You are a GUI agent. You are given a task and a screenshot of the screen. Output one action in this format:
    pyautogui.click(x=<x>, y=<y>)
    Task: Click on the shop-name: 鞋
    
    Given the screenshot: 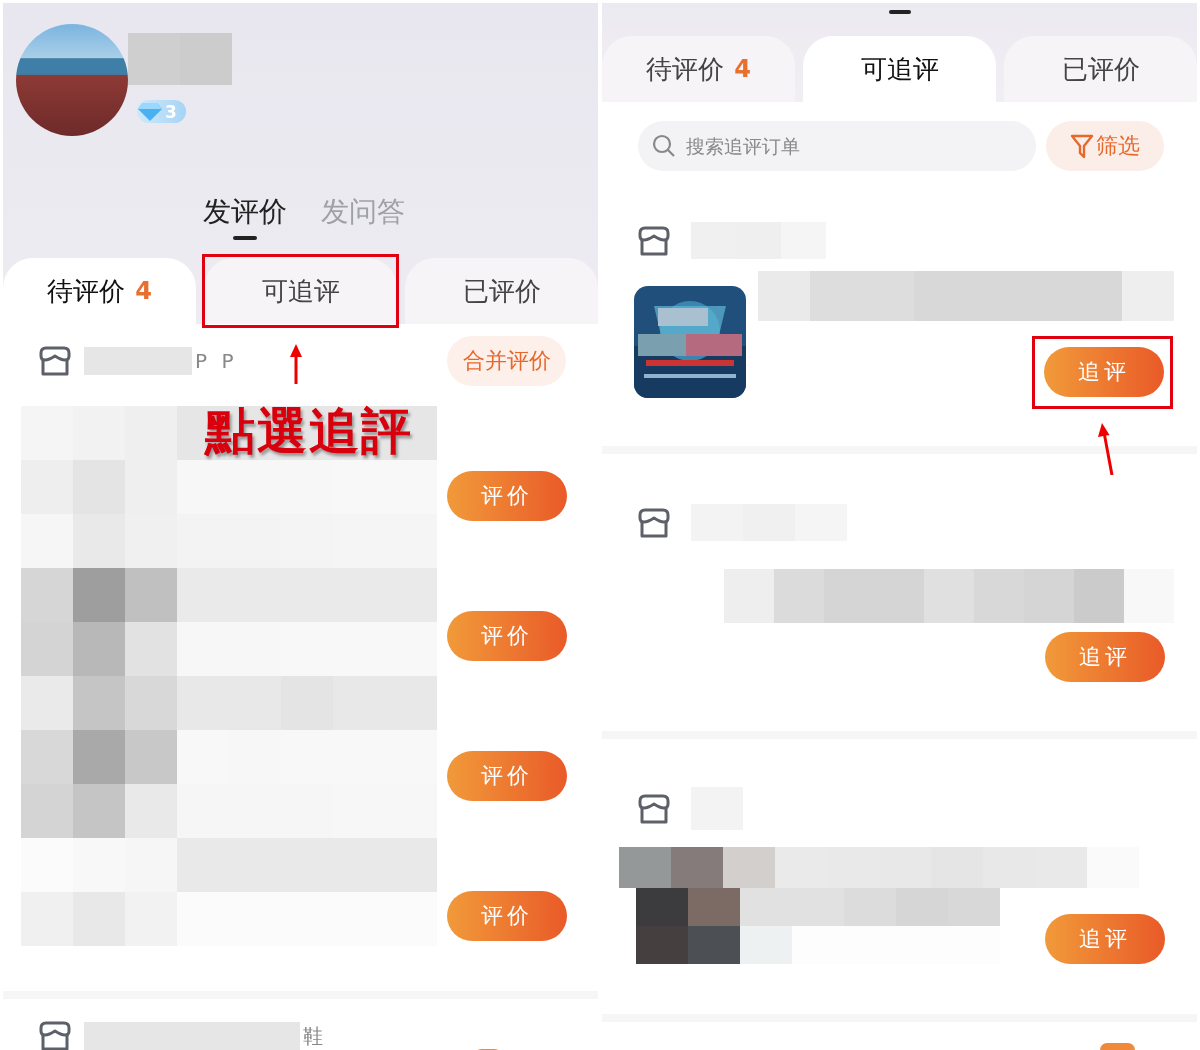 What is the action you would take?
    pyautogui.click(x=315, y=1036)
    